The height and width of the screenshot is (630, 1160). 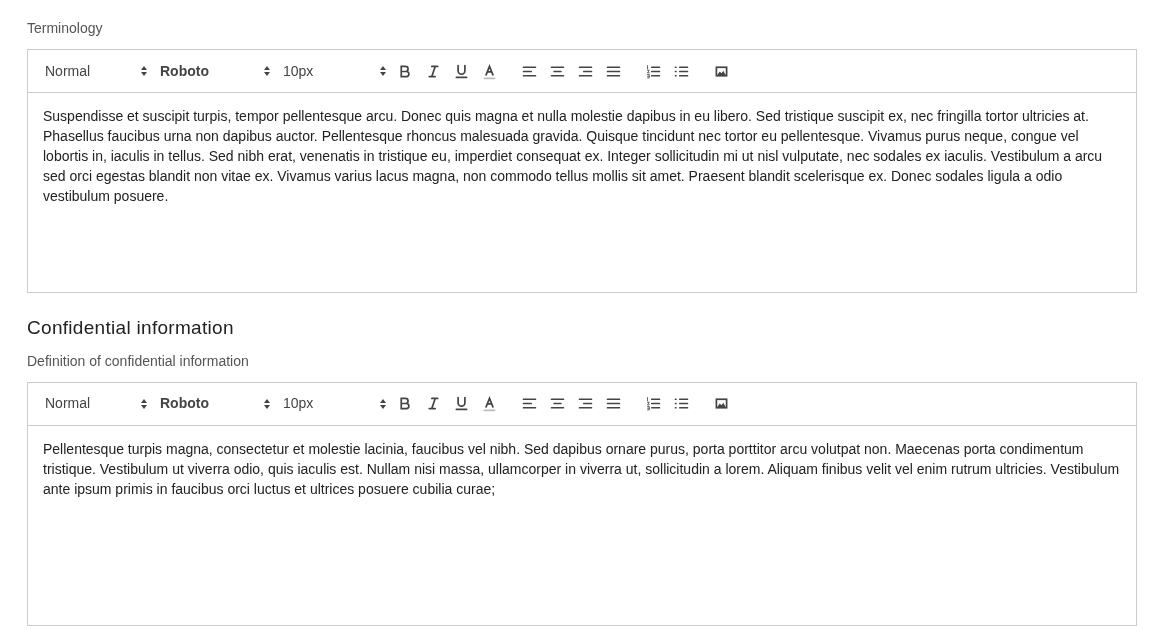 I want to click on align-center-icon, so click(x=557, y=403).